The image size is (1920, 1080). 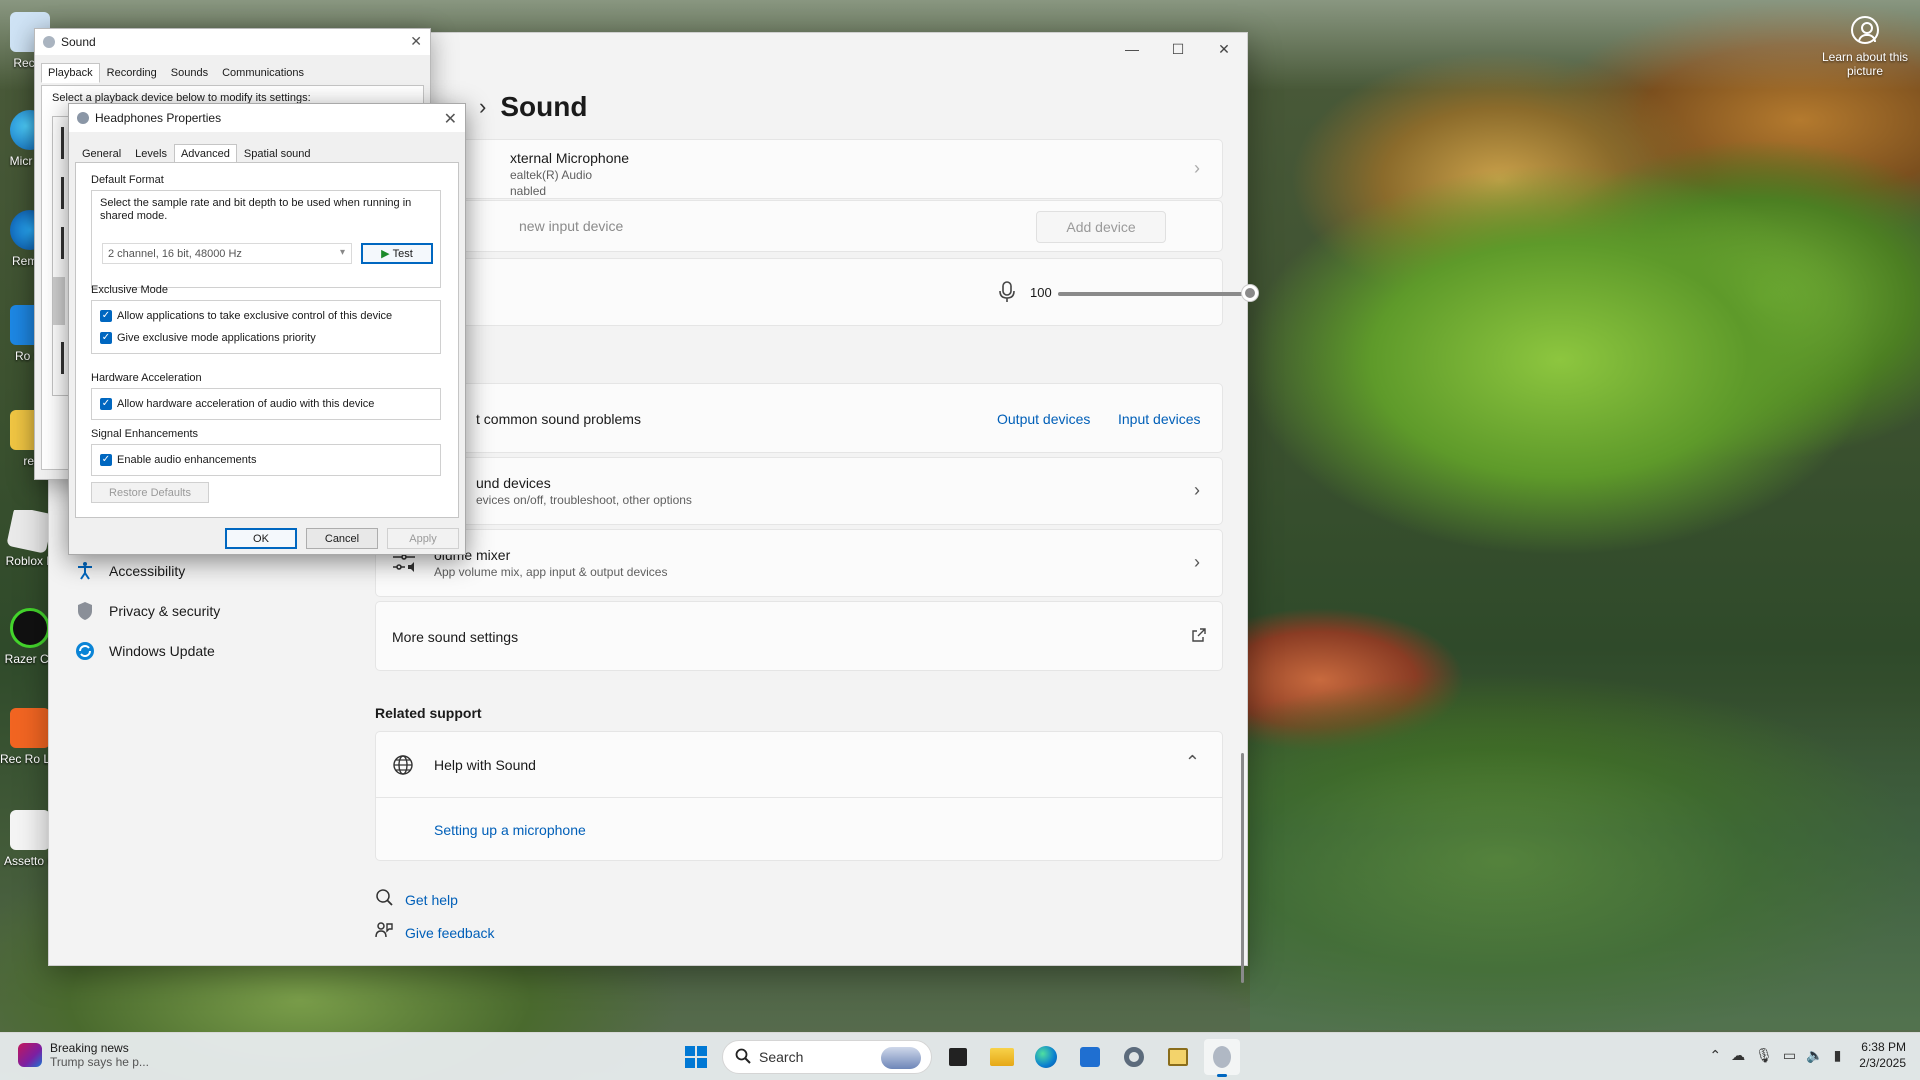 I want to click on volume-slider-thumb, so click(x=1250, y=293).